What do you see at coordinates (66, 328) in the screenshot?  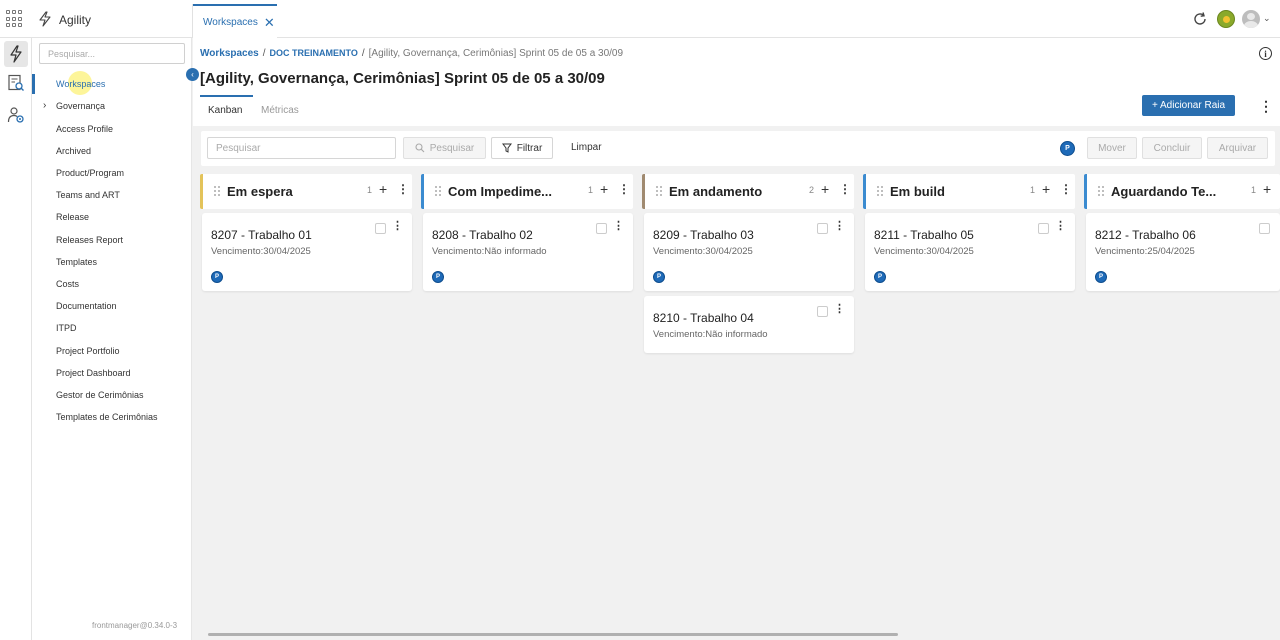 I see `sidebar-item-itpd: ITPD` at bounding box center [66, 328].